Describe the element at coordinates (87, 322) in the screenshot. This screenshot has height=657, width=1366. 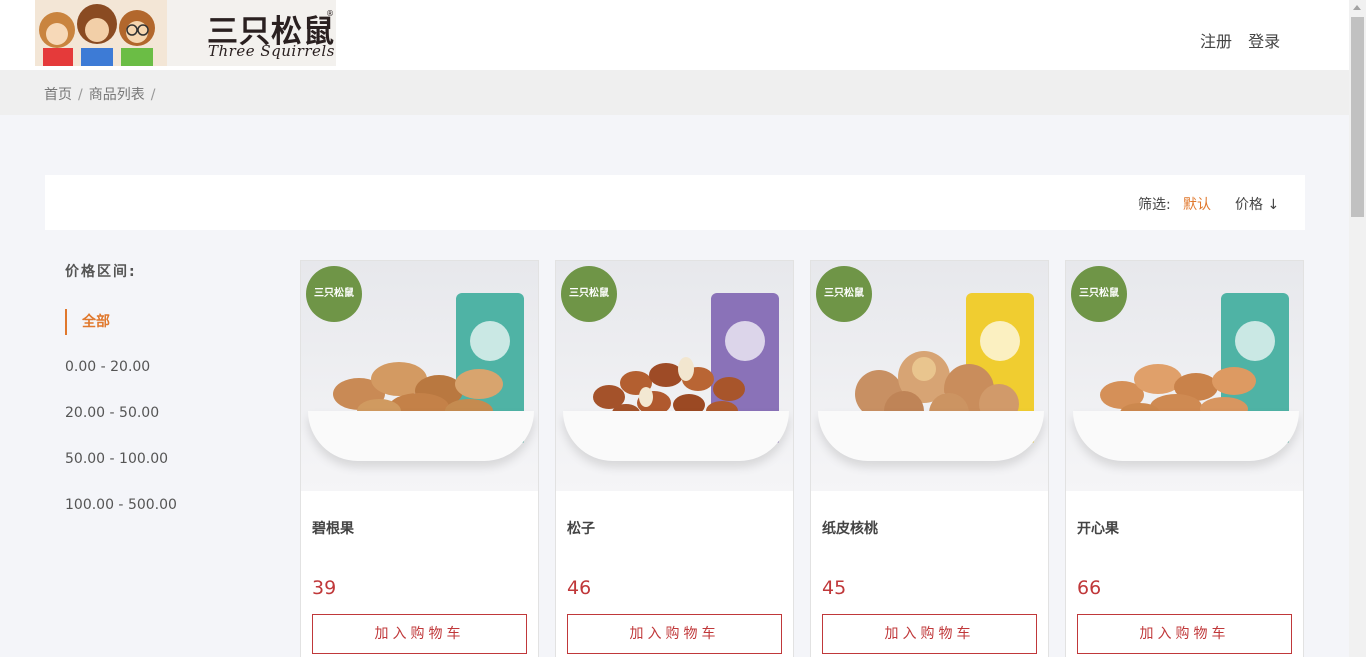
I see `price-range-all: 全部` at that location.